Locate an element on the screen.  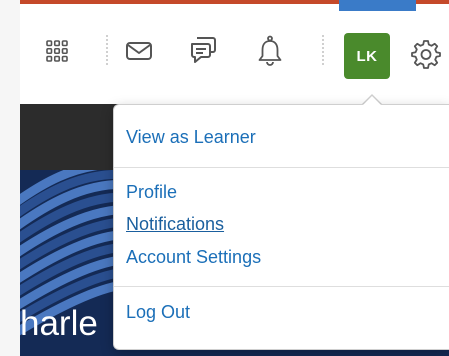
apps-grid-icon is located at coordinates (57, 51).